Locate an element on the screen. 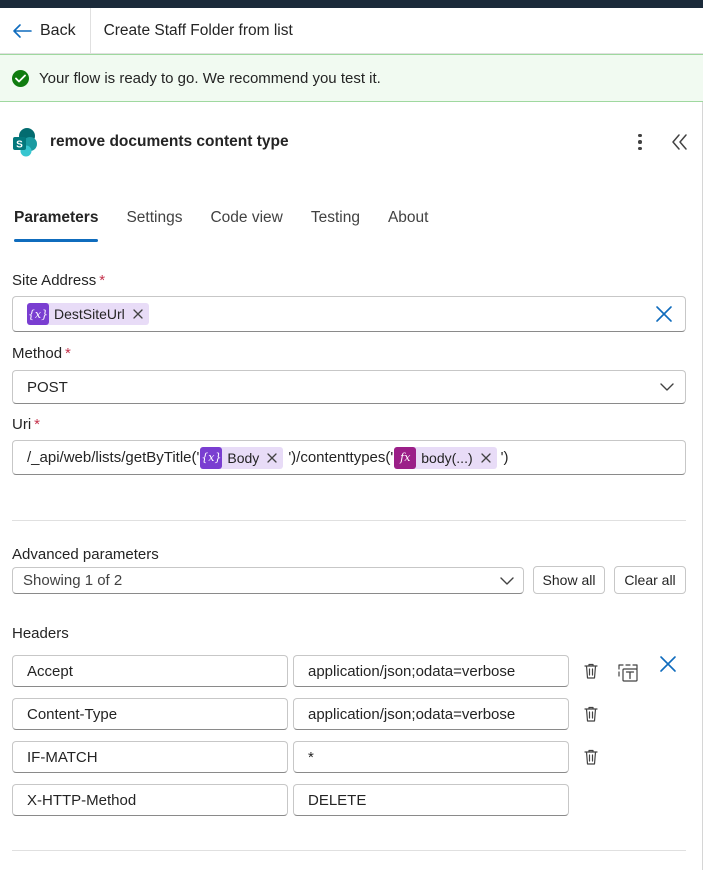  token-label: body(...) is located at coordinates (447, 457).